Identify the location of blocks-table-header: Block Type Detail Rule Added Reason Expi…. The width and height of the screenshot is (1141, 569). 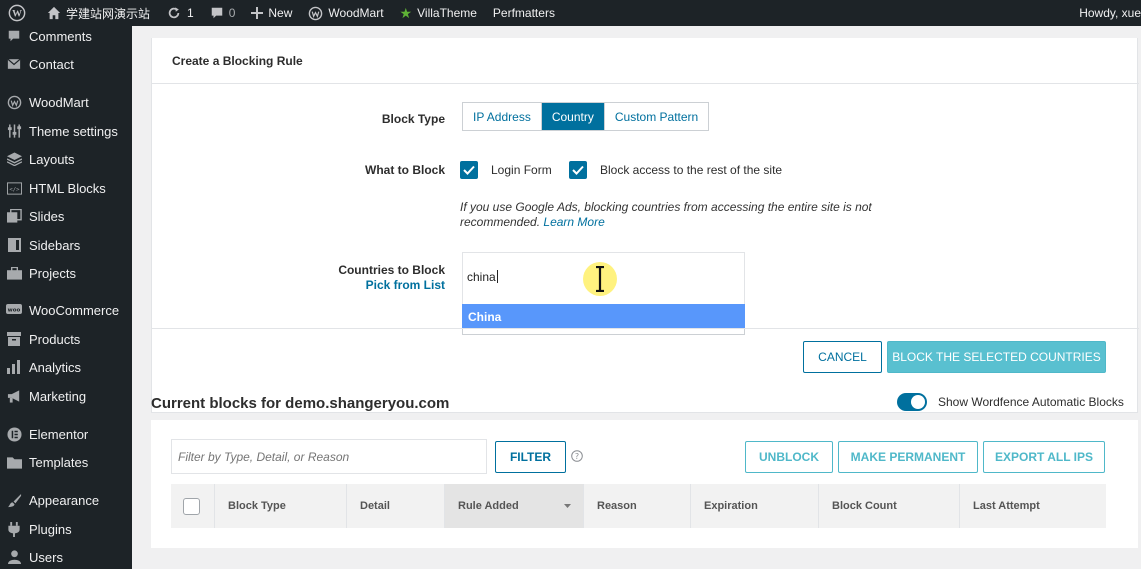
(638, 506).